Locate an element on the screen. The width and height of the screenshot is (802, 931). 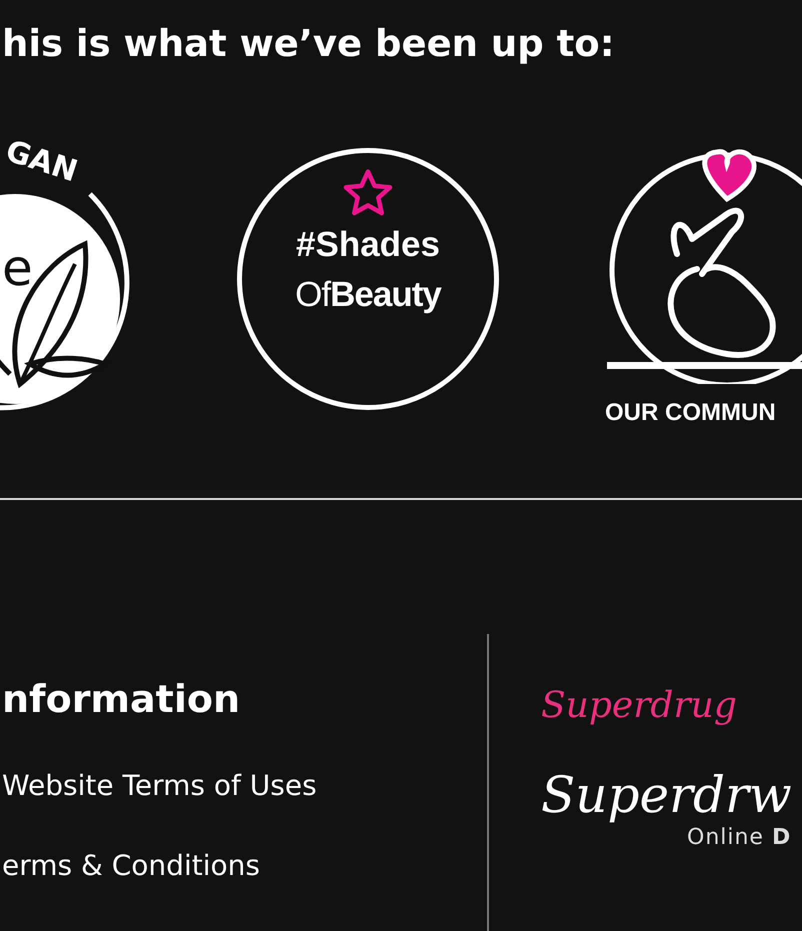
footer-link: Website Terms of Uses is located at coordinates (244, 786).